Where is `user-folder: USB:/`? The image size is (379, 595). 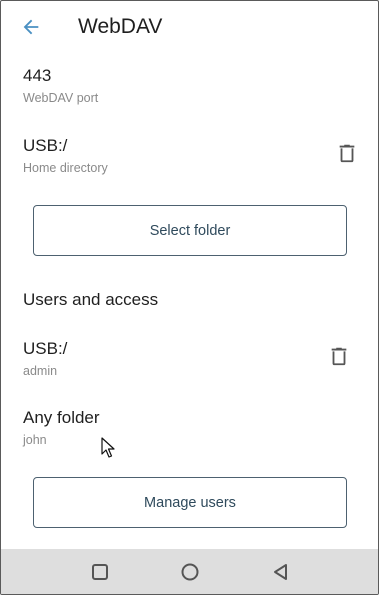 user-folder: USB:/ is located at coordinates (45, 348).